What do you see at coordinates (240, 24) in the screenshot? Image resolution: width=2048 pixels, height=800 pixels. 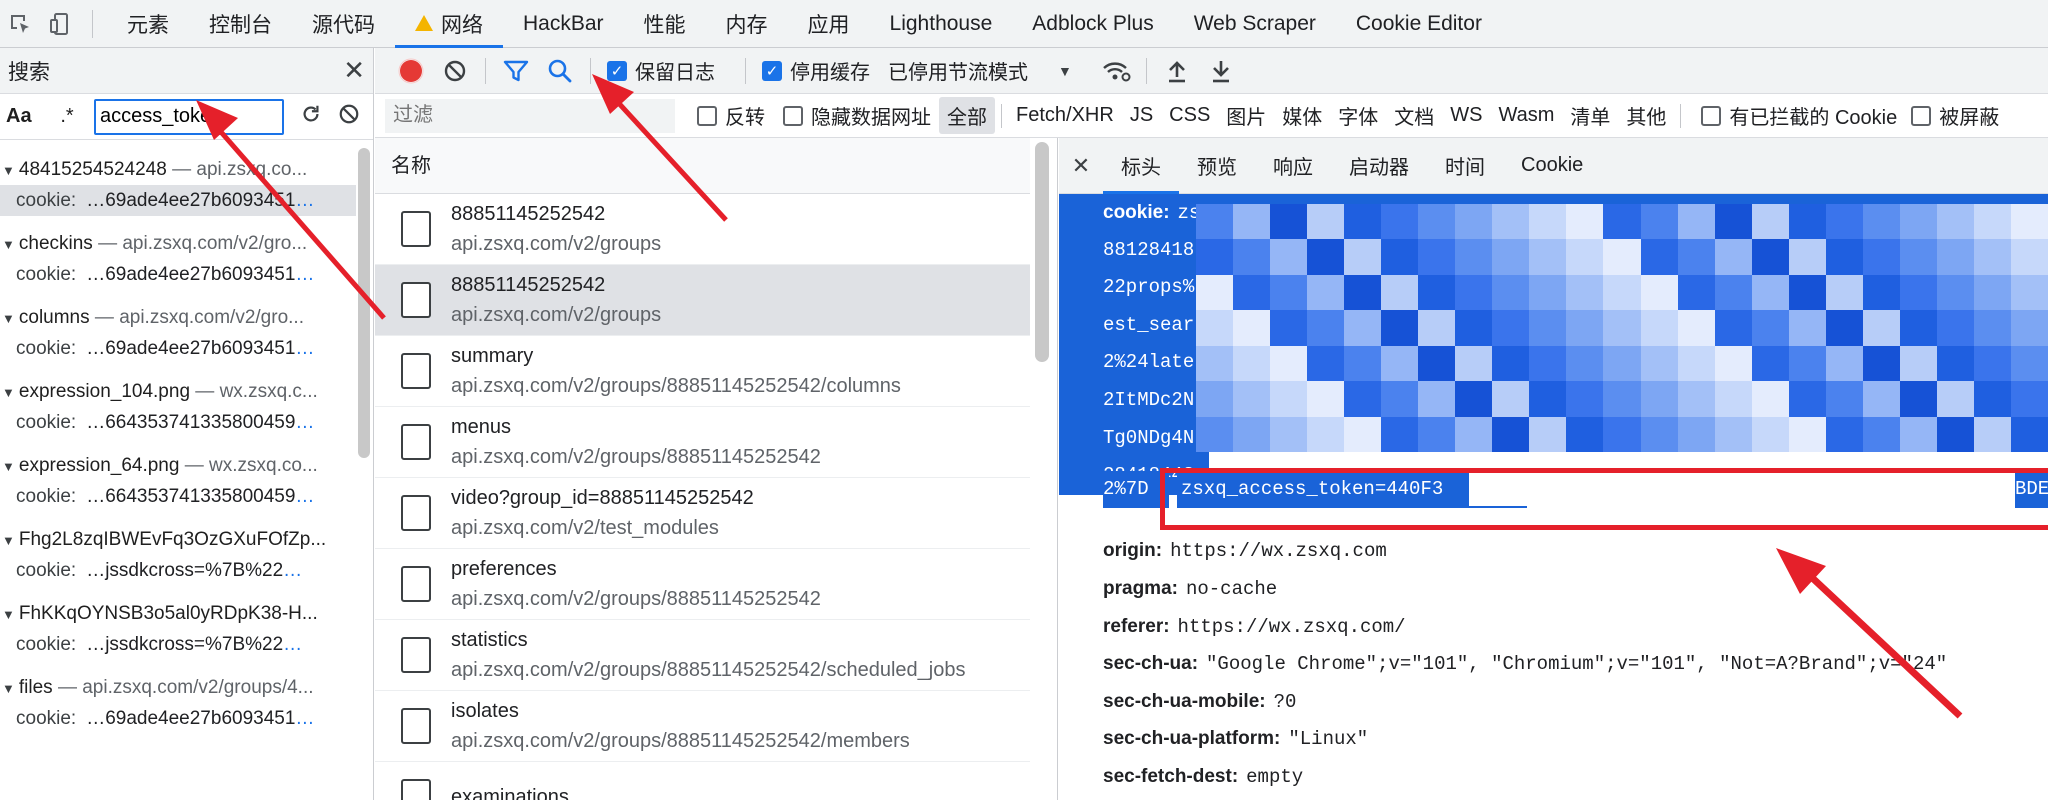 I see `tab-1: 控制台` at bounding box center [240, 24].